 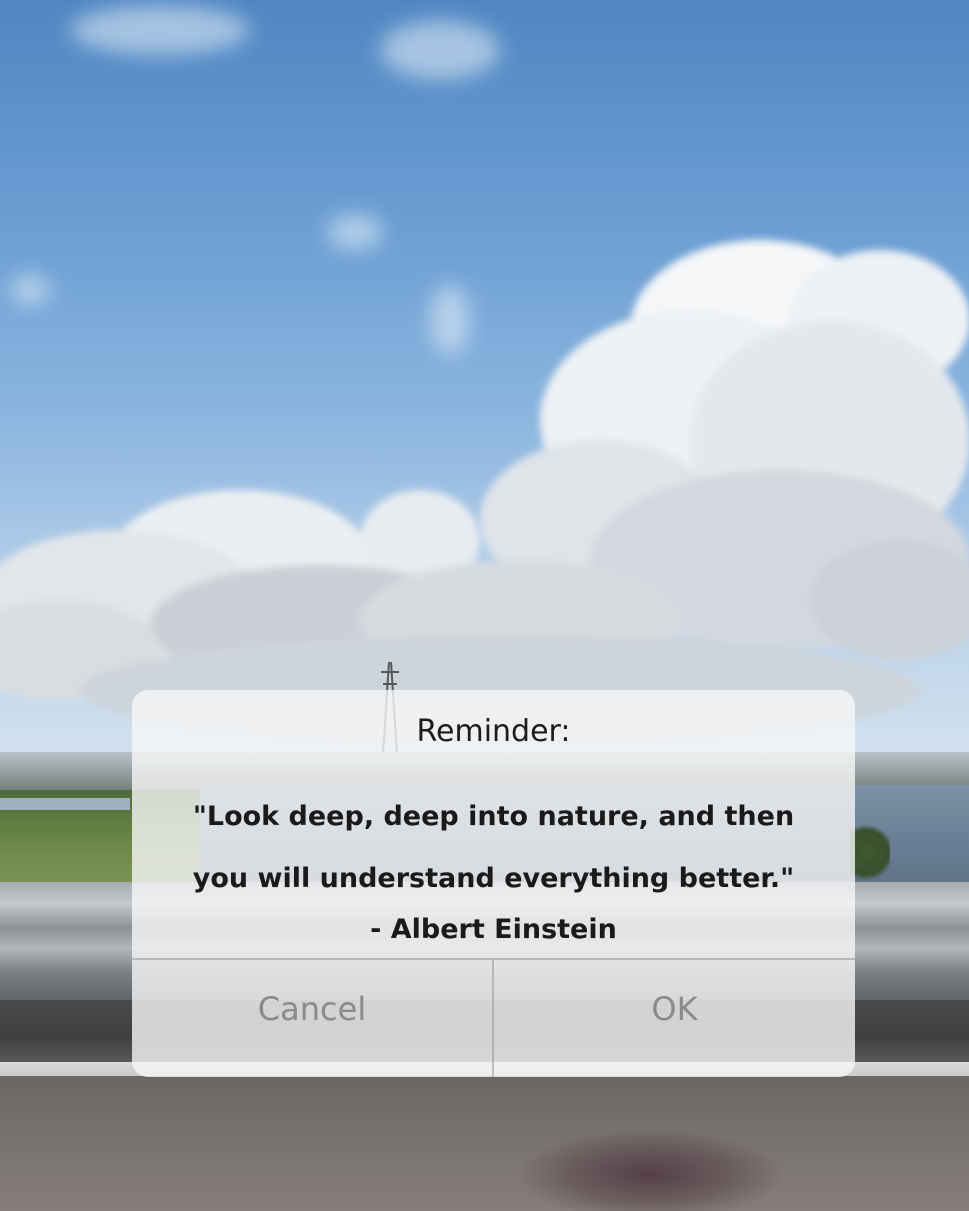 What do you see at coordinates (493, 816) in the screenshot?
I see `quote-line-1: "Look deep, deep into nature, and then` at bounding box center [493, 816].